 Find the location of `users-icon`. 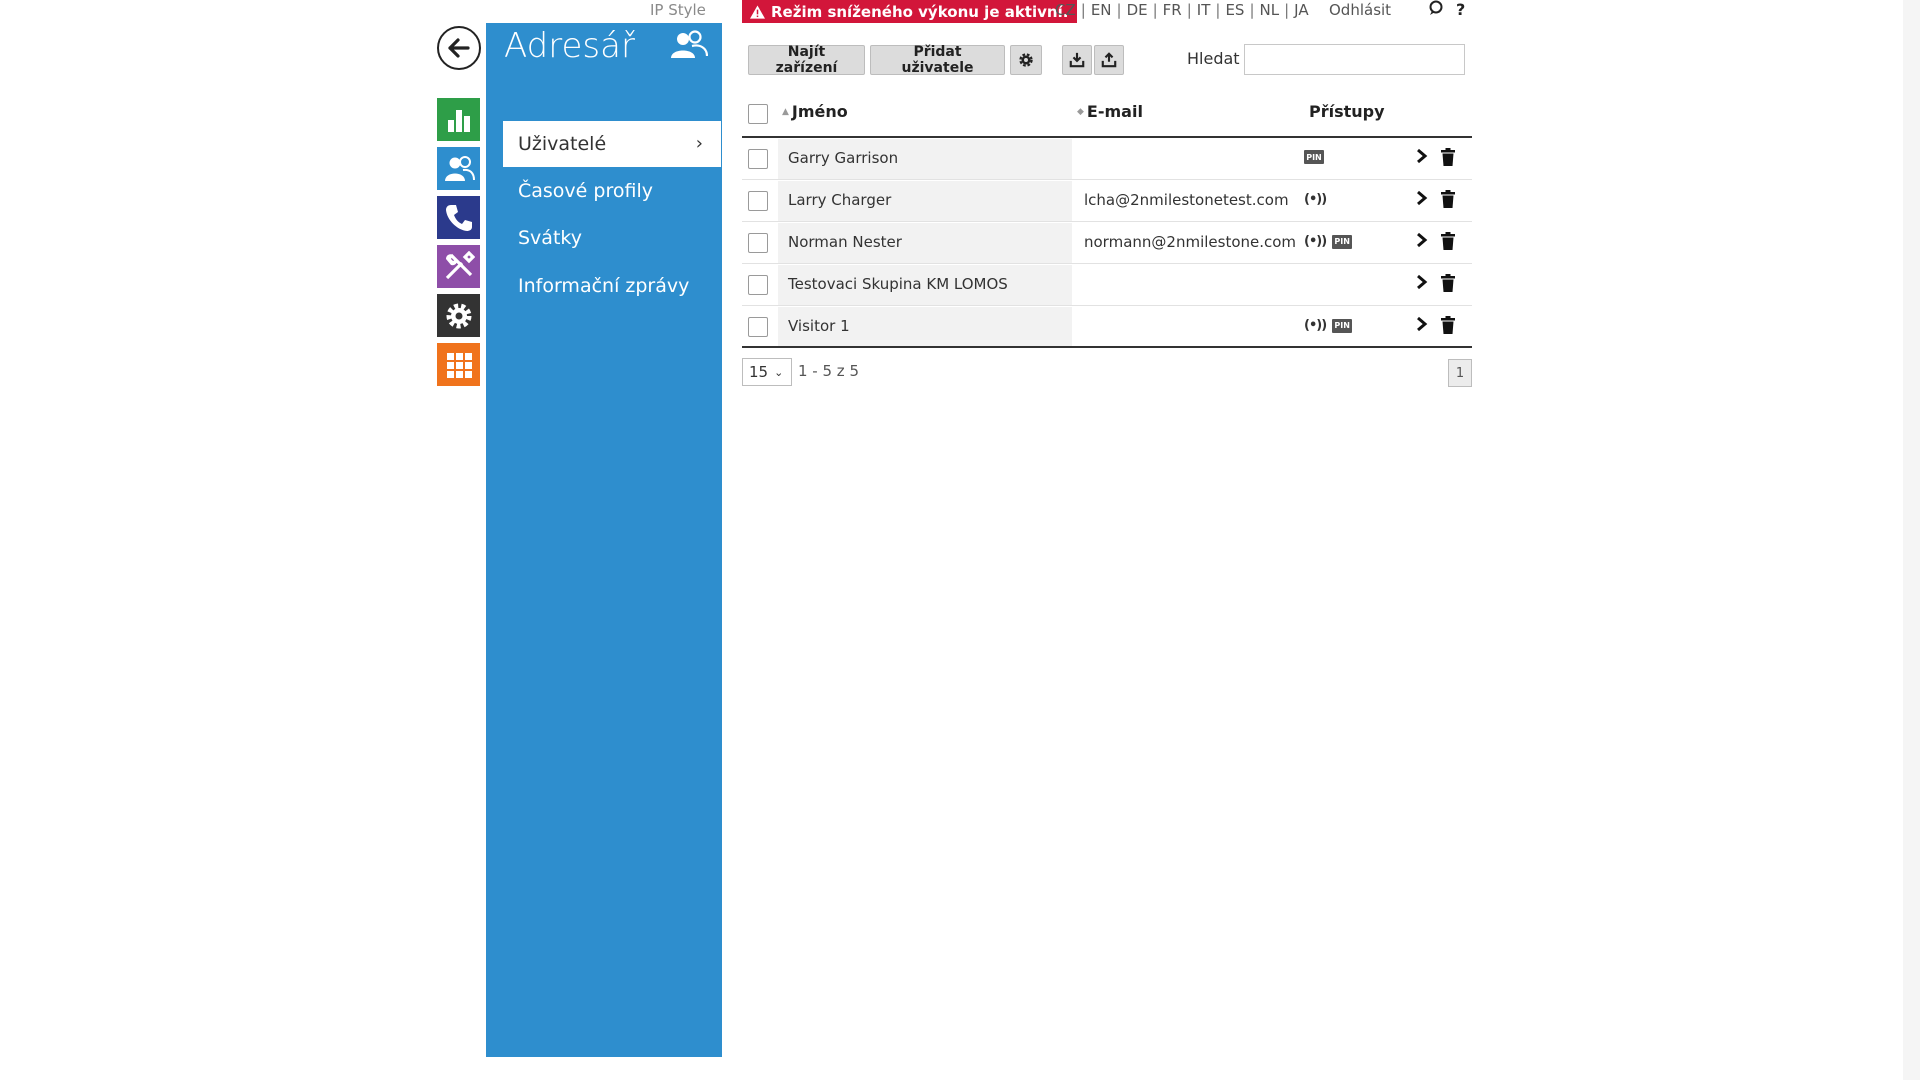

users-icon is located at coordinates (689, 47).